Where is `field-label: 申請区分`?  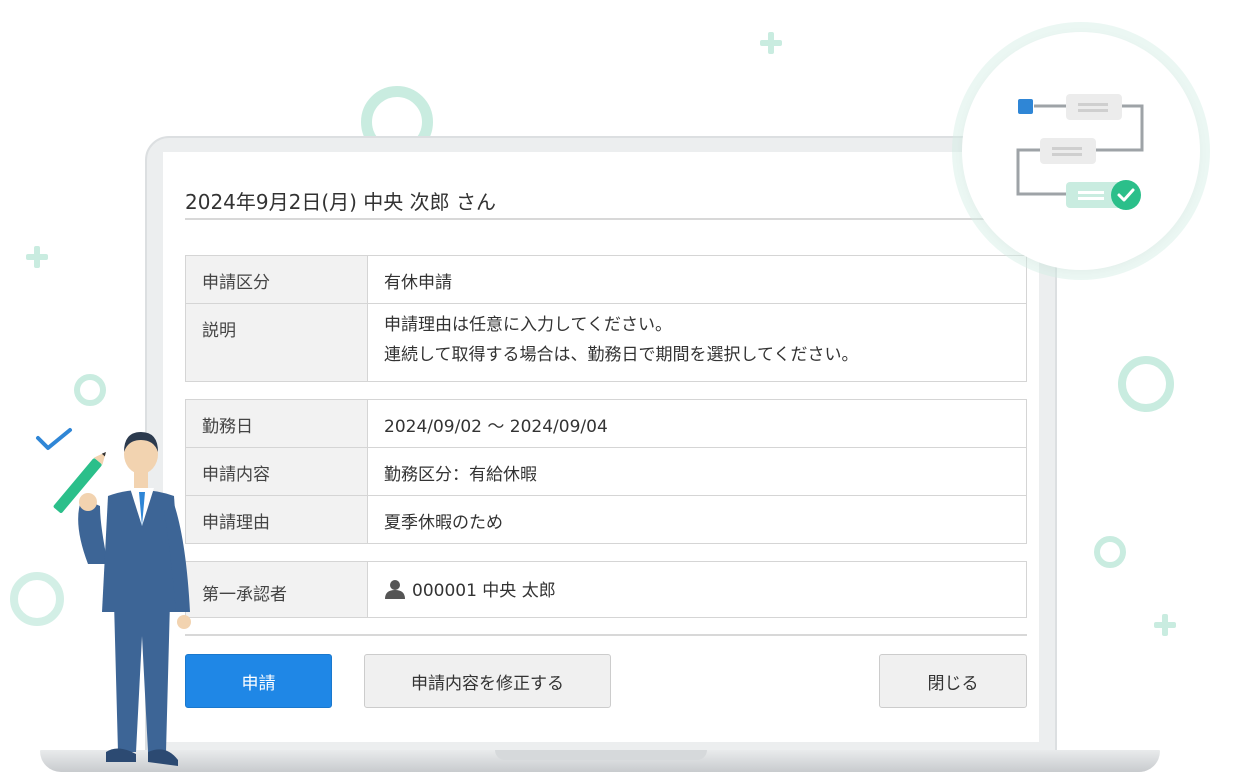
field-label: 申請区分 is located at coordinates (276, 279).